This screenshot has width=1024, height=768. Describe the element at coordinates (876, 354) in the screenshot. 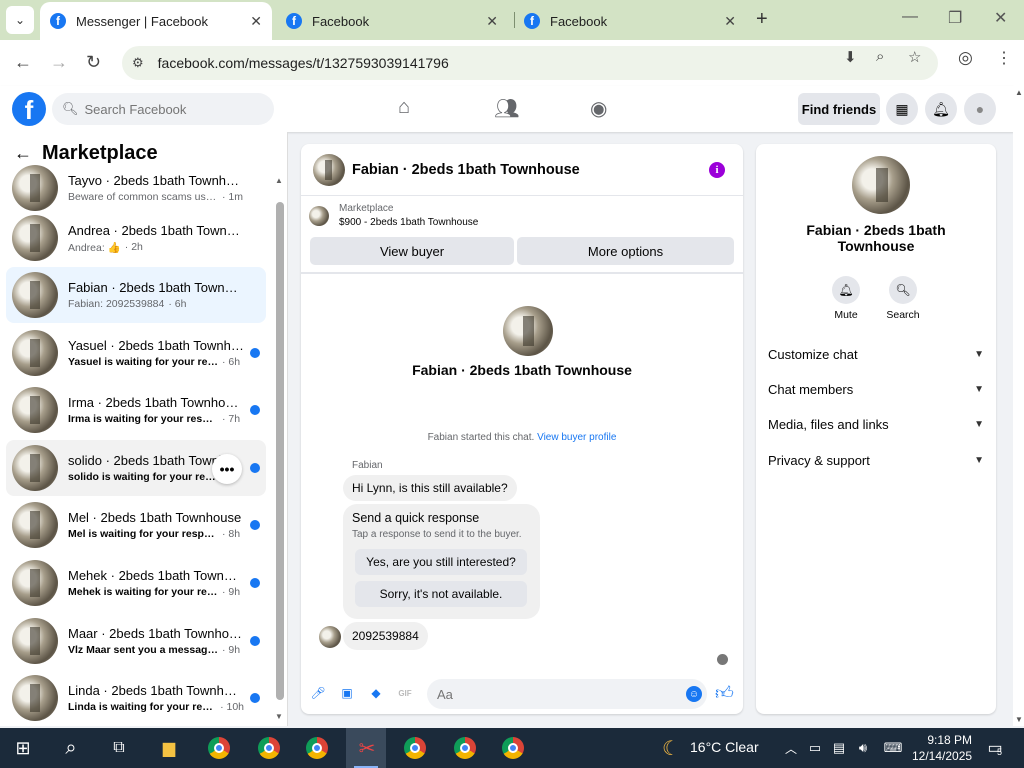

I see `customize-chat-section: Customize chat ▼` at that location.